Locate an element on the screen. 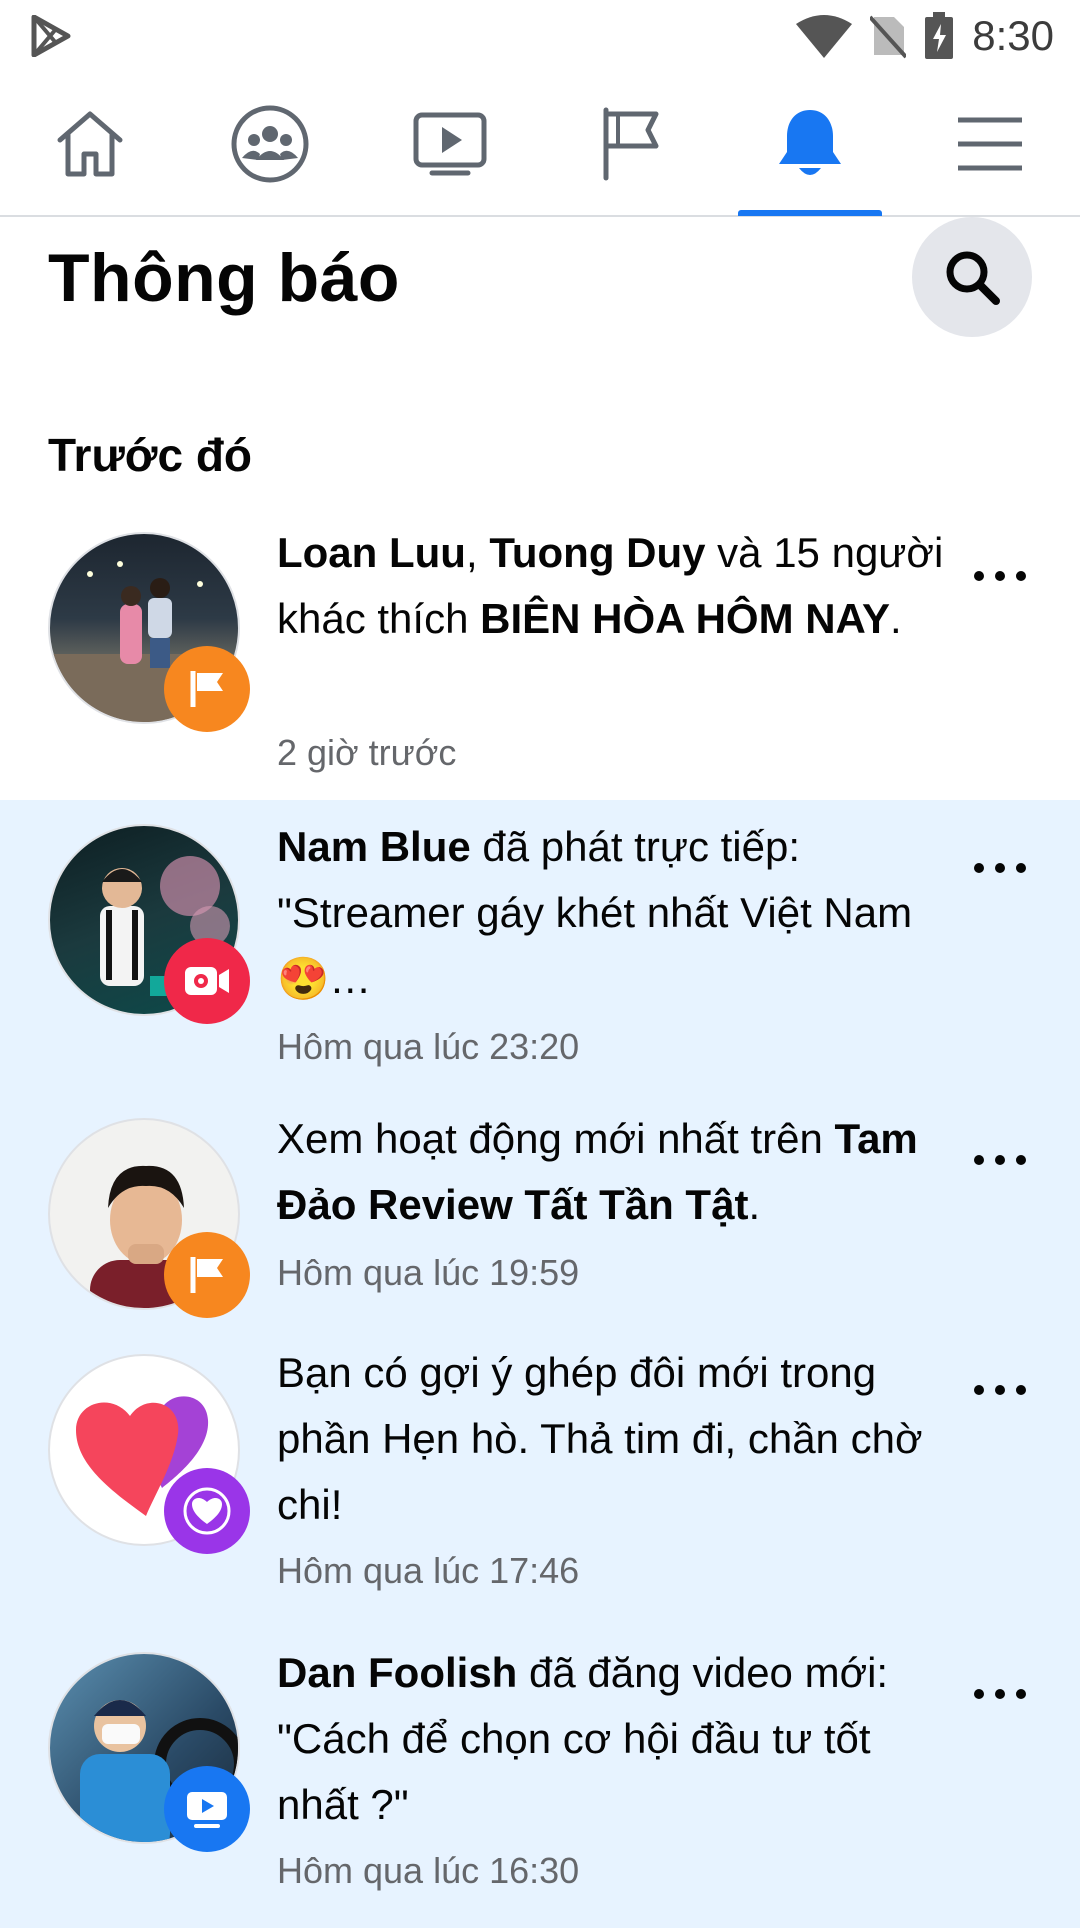 The height and width of the screenshot is (1928, 1080). tab-watch is located at coordinates (450, 143).